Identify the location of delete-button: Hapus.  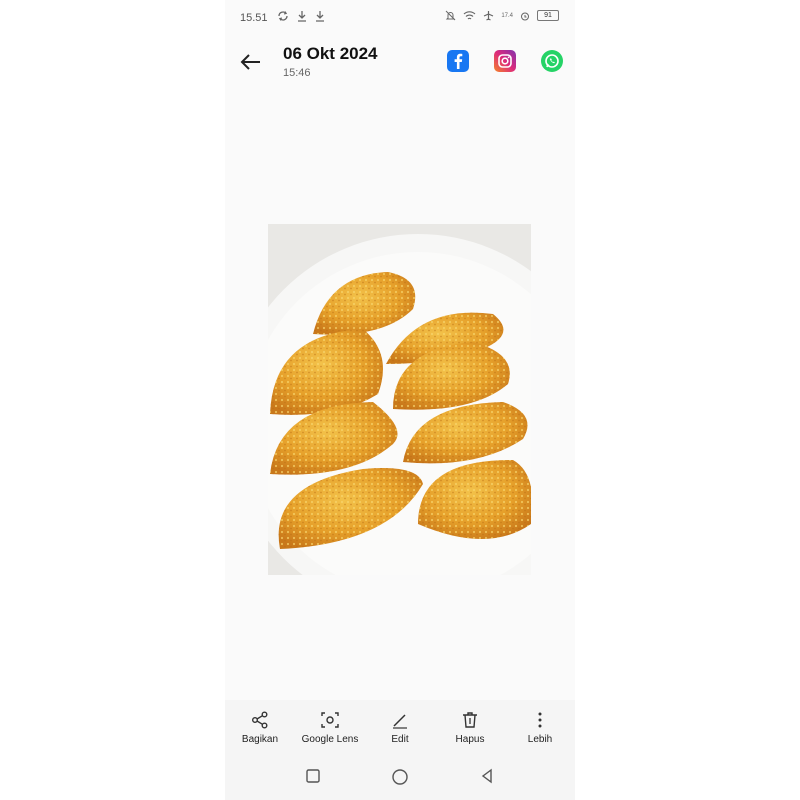
(470, 727).